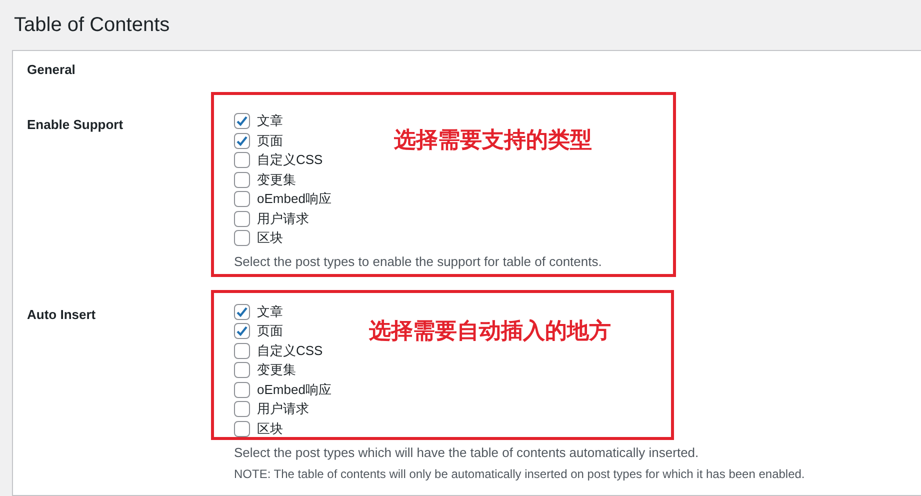 The height and width of the screenshot is (496, 921). I want to click on field-label: Auto Insert, so click(61, 314).